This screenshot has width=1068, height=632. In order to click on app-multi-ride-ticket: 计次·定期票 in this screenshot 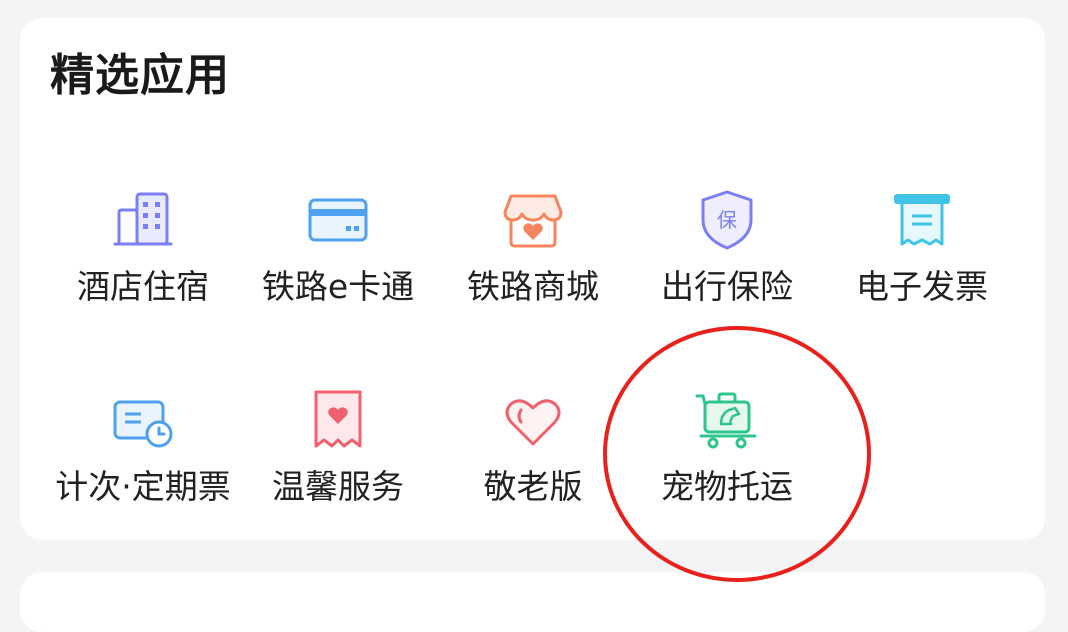, I will do `click(143, 458)`.